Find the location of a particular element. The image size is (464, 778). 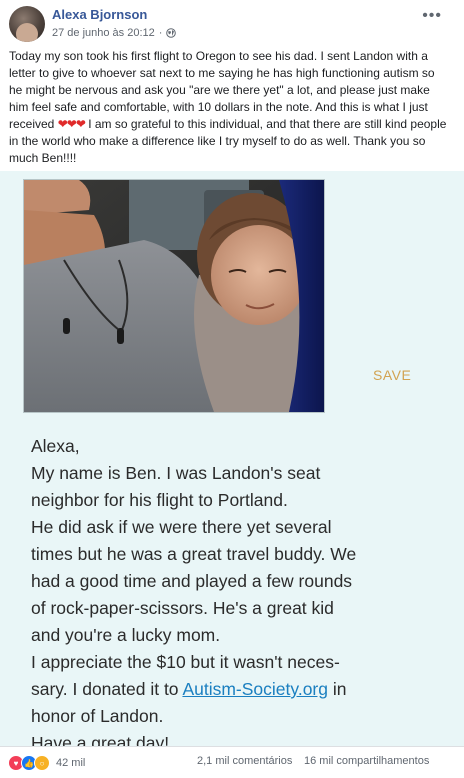

letter-line: neighbor for his flight to Portland. is located at coordinates (159, 500).